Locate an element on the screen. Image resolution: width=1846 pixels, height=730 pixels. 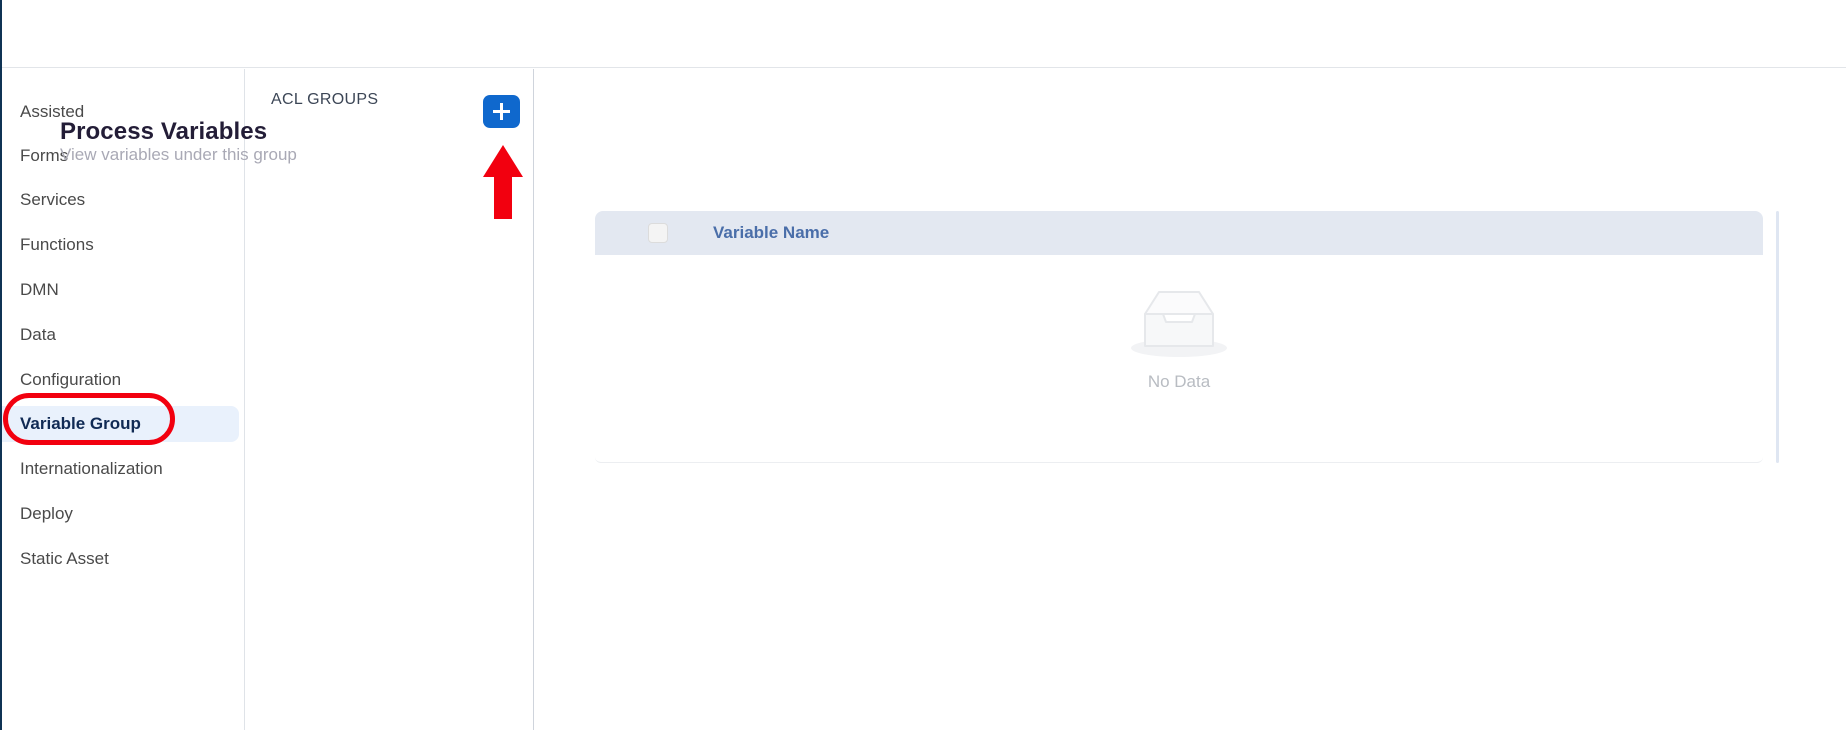
plus-icon is located at coordinates (501, 111).